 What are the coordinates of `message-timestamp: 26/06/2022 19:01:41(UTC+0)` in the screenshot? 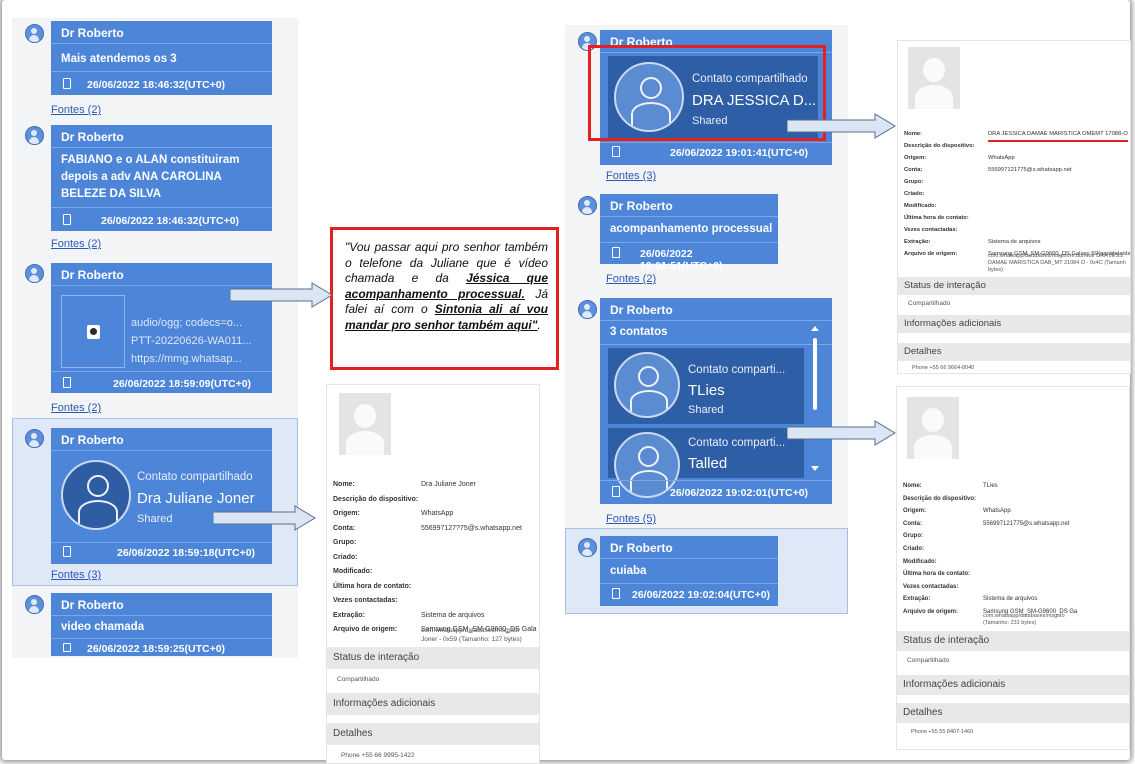 It's located at (739, 153).